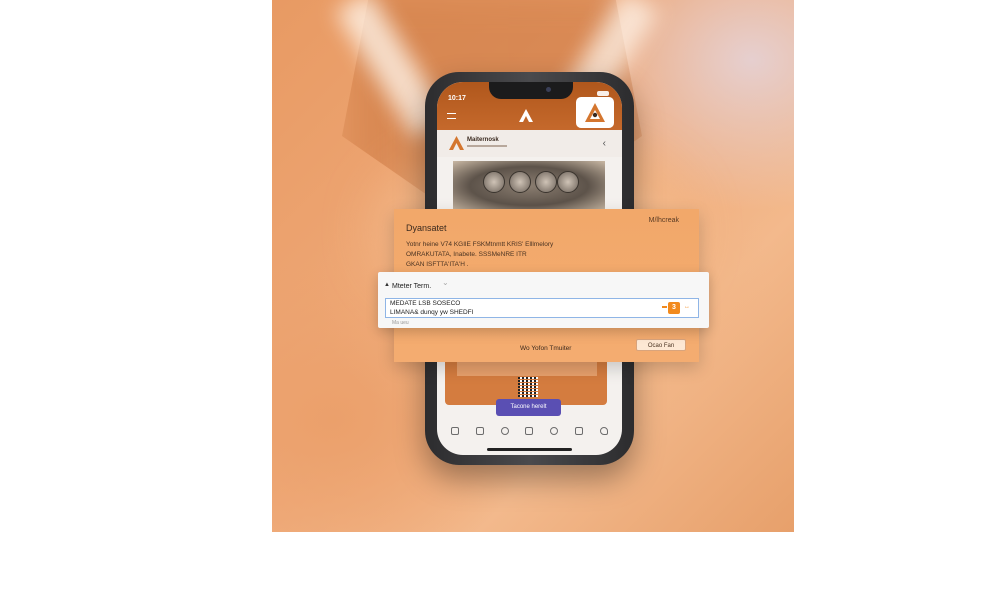  What do you see at coordinates (603, 93) in the screenshot?
I see `battery-icon` at bounding box center [603, 93].